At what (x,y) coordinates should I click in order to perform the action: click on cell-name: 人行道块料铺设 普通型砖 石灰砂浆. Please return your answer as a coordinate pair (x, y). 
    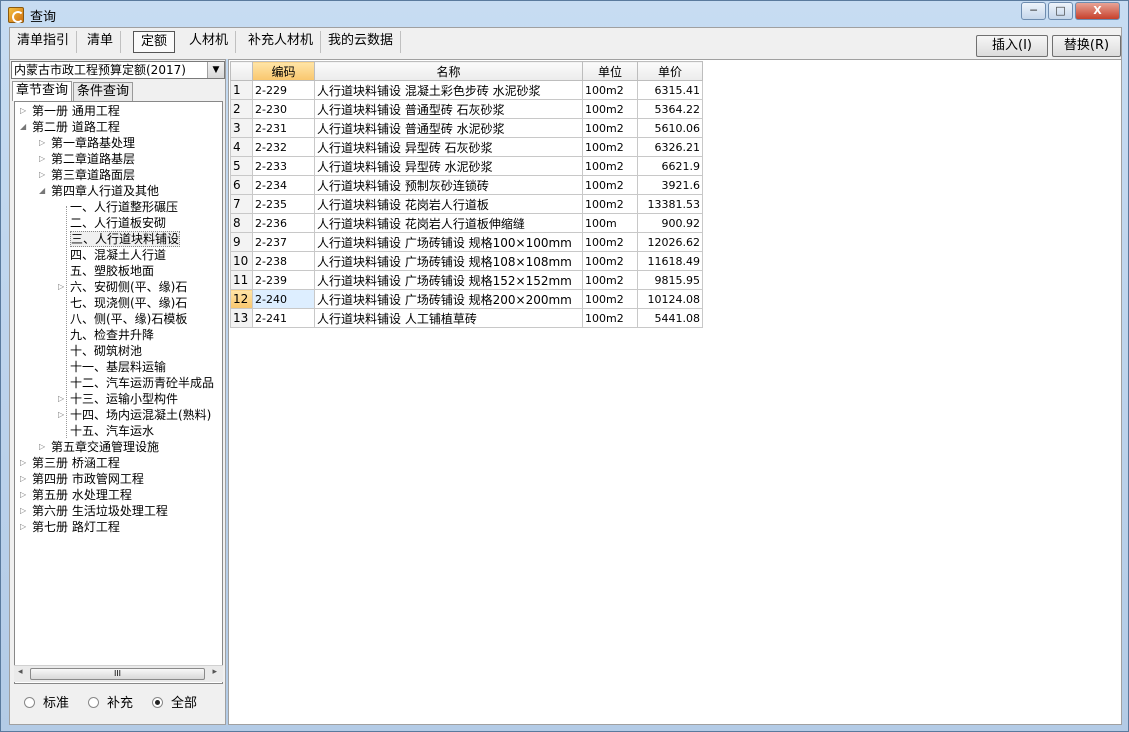
    Looking at the image, I should click on (448, 109).